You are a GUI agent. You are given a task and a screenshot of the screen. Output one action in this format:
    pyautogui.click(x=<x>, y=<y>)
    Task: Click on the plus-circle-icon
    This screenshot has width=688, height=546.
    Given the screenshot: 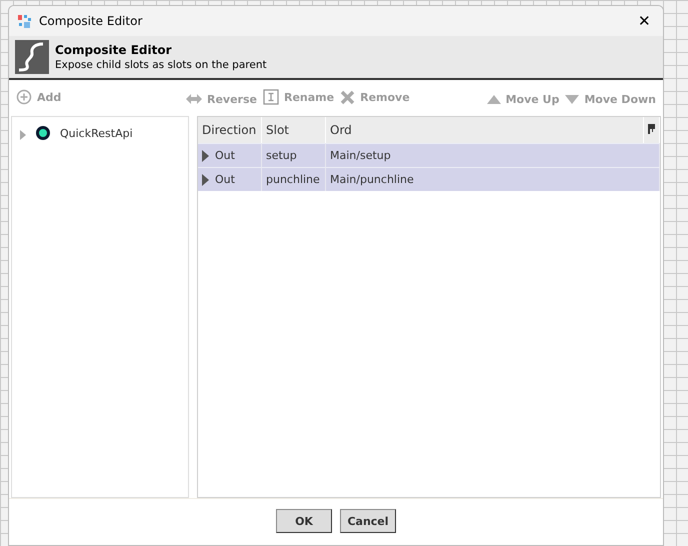 What is the action you would take?
    pyautogui.click(x=24, y=97)
    